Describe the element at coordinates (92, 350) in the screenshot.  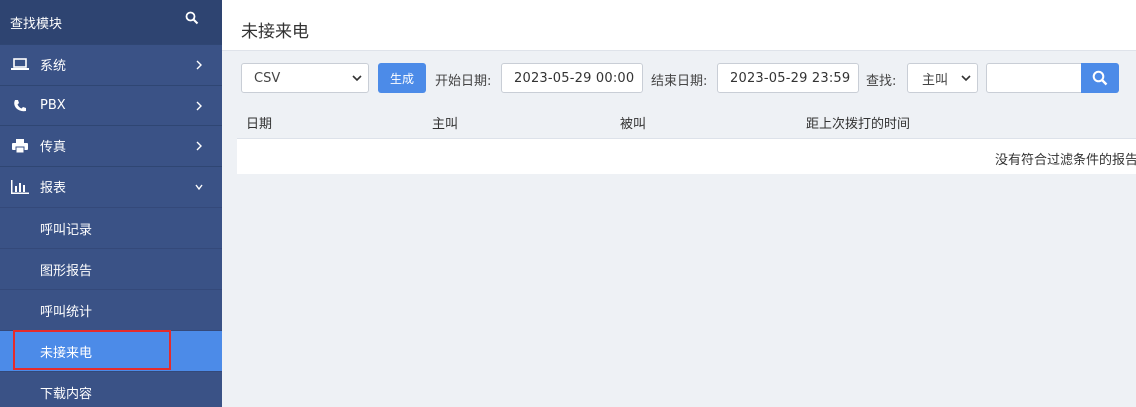
I see `highlight-box` at that location.